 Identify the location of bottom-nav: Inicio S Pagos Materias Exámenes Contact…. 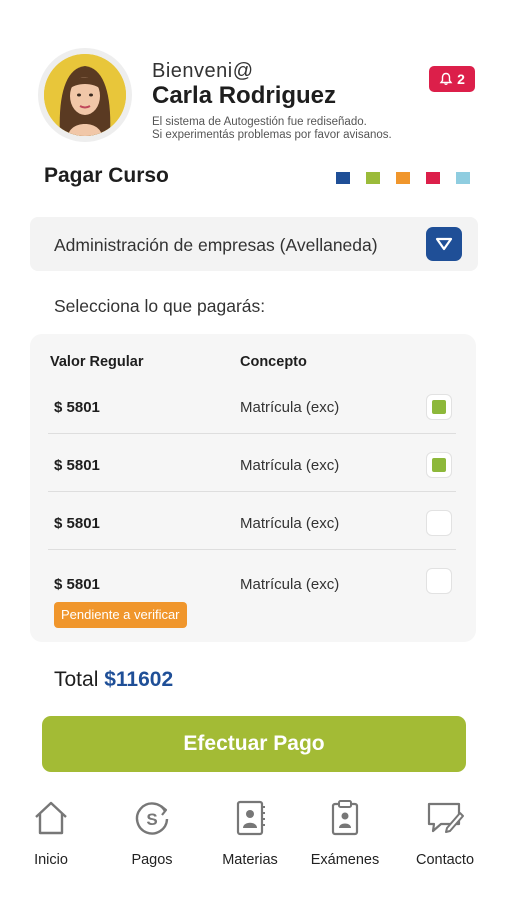
(253, 840).